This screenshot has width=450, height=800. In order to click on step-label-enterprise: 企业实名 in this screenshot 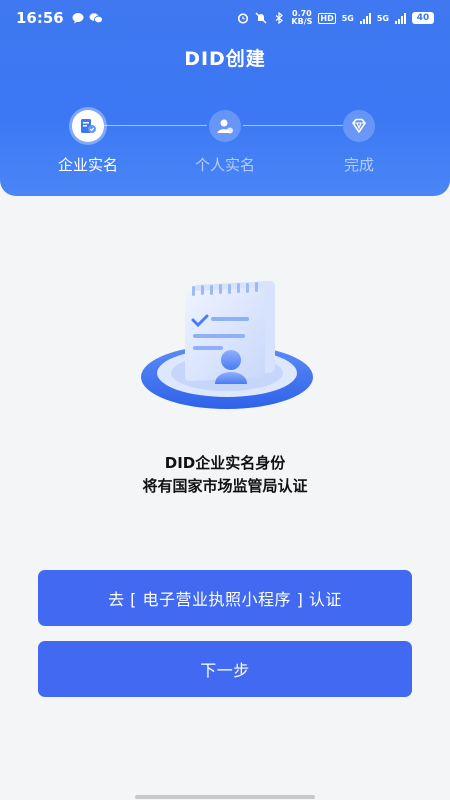, I will do `click(87, 165)`.